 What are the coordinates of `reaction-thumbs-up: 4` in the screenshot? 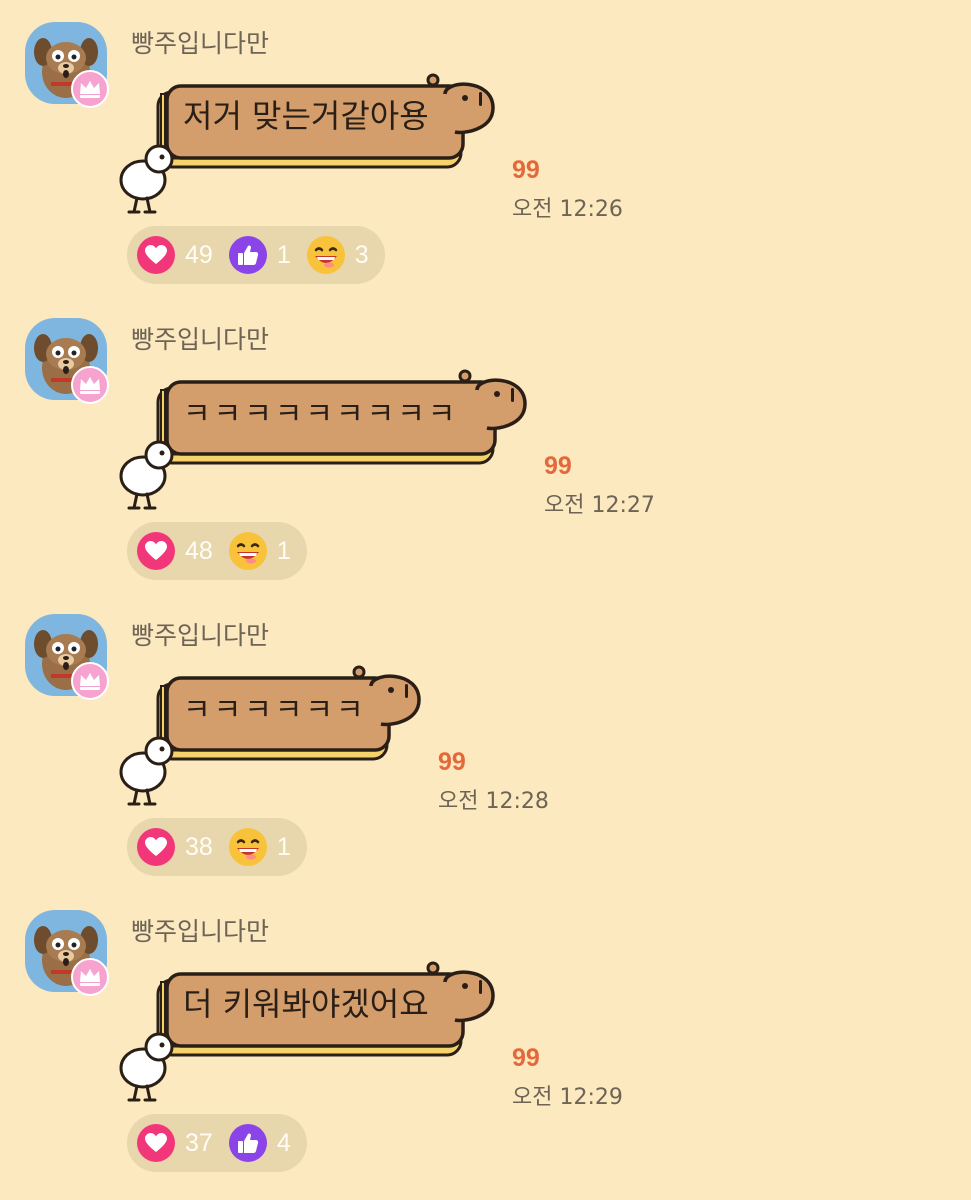 It's located at (259, 1143).